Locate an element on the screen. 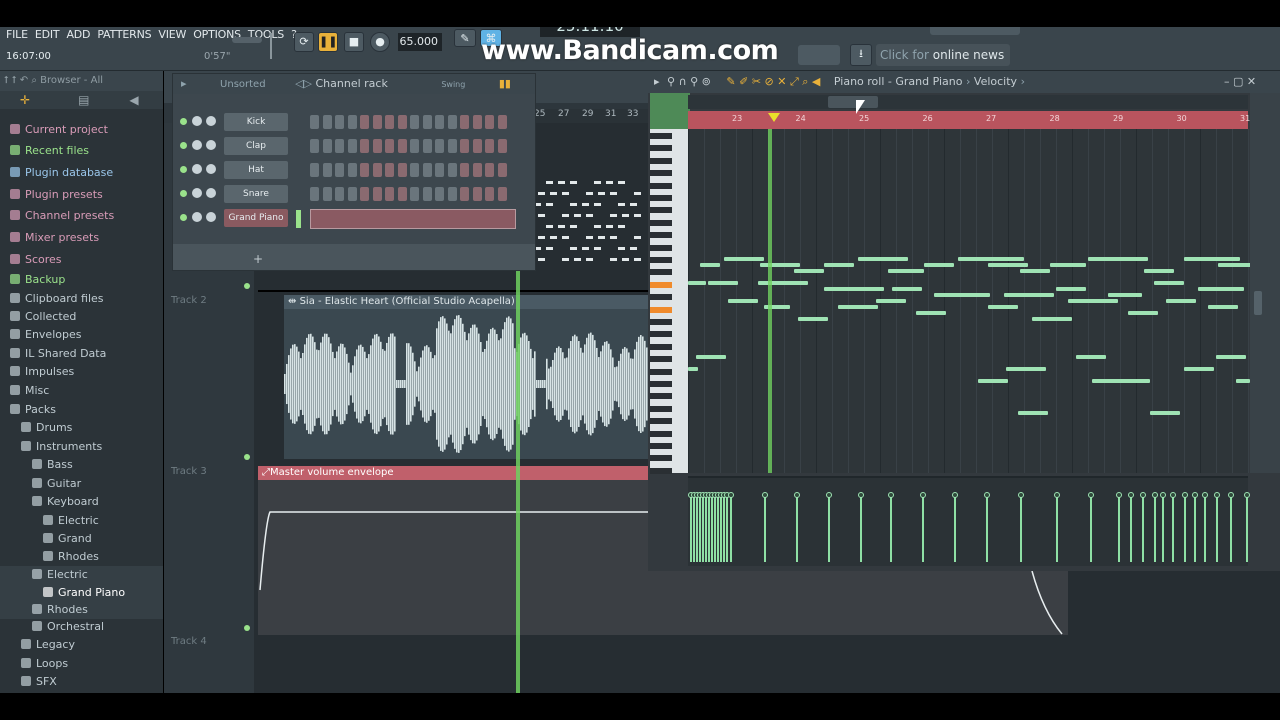  envelope-clip is located at coordinates (453, 557).